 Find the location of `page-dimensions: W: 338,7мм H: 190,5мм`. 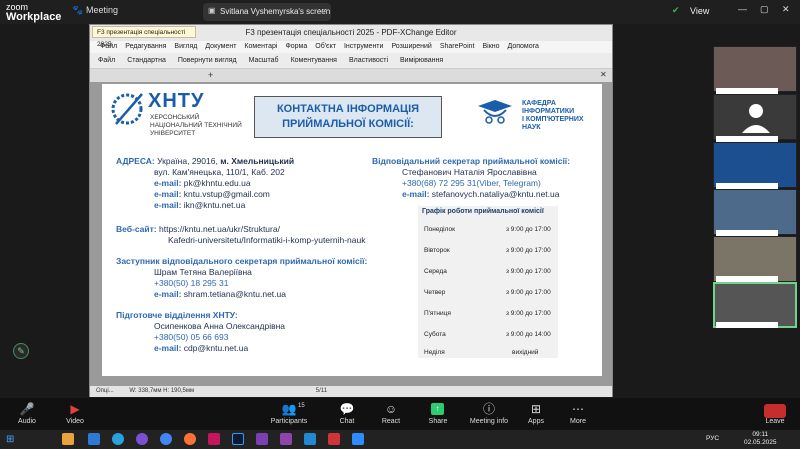

page-dimensions: W: 338,7мм H: 190,5мм is located at coordinates (162, 391).